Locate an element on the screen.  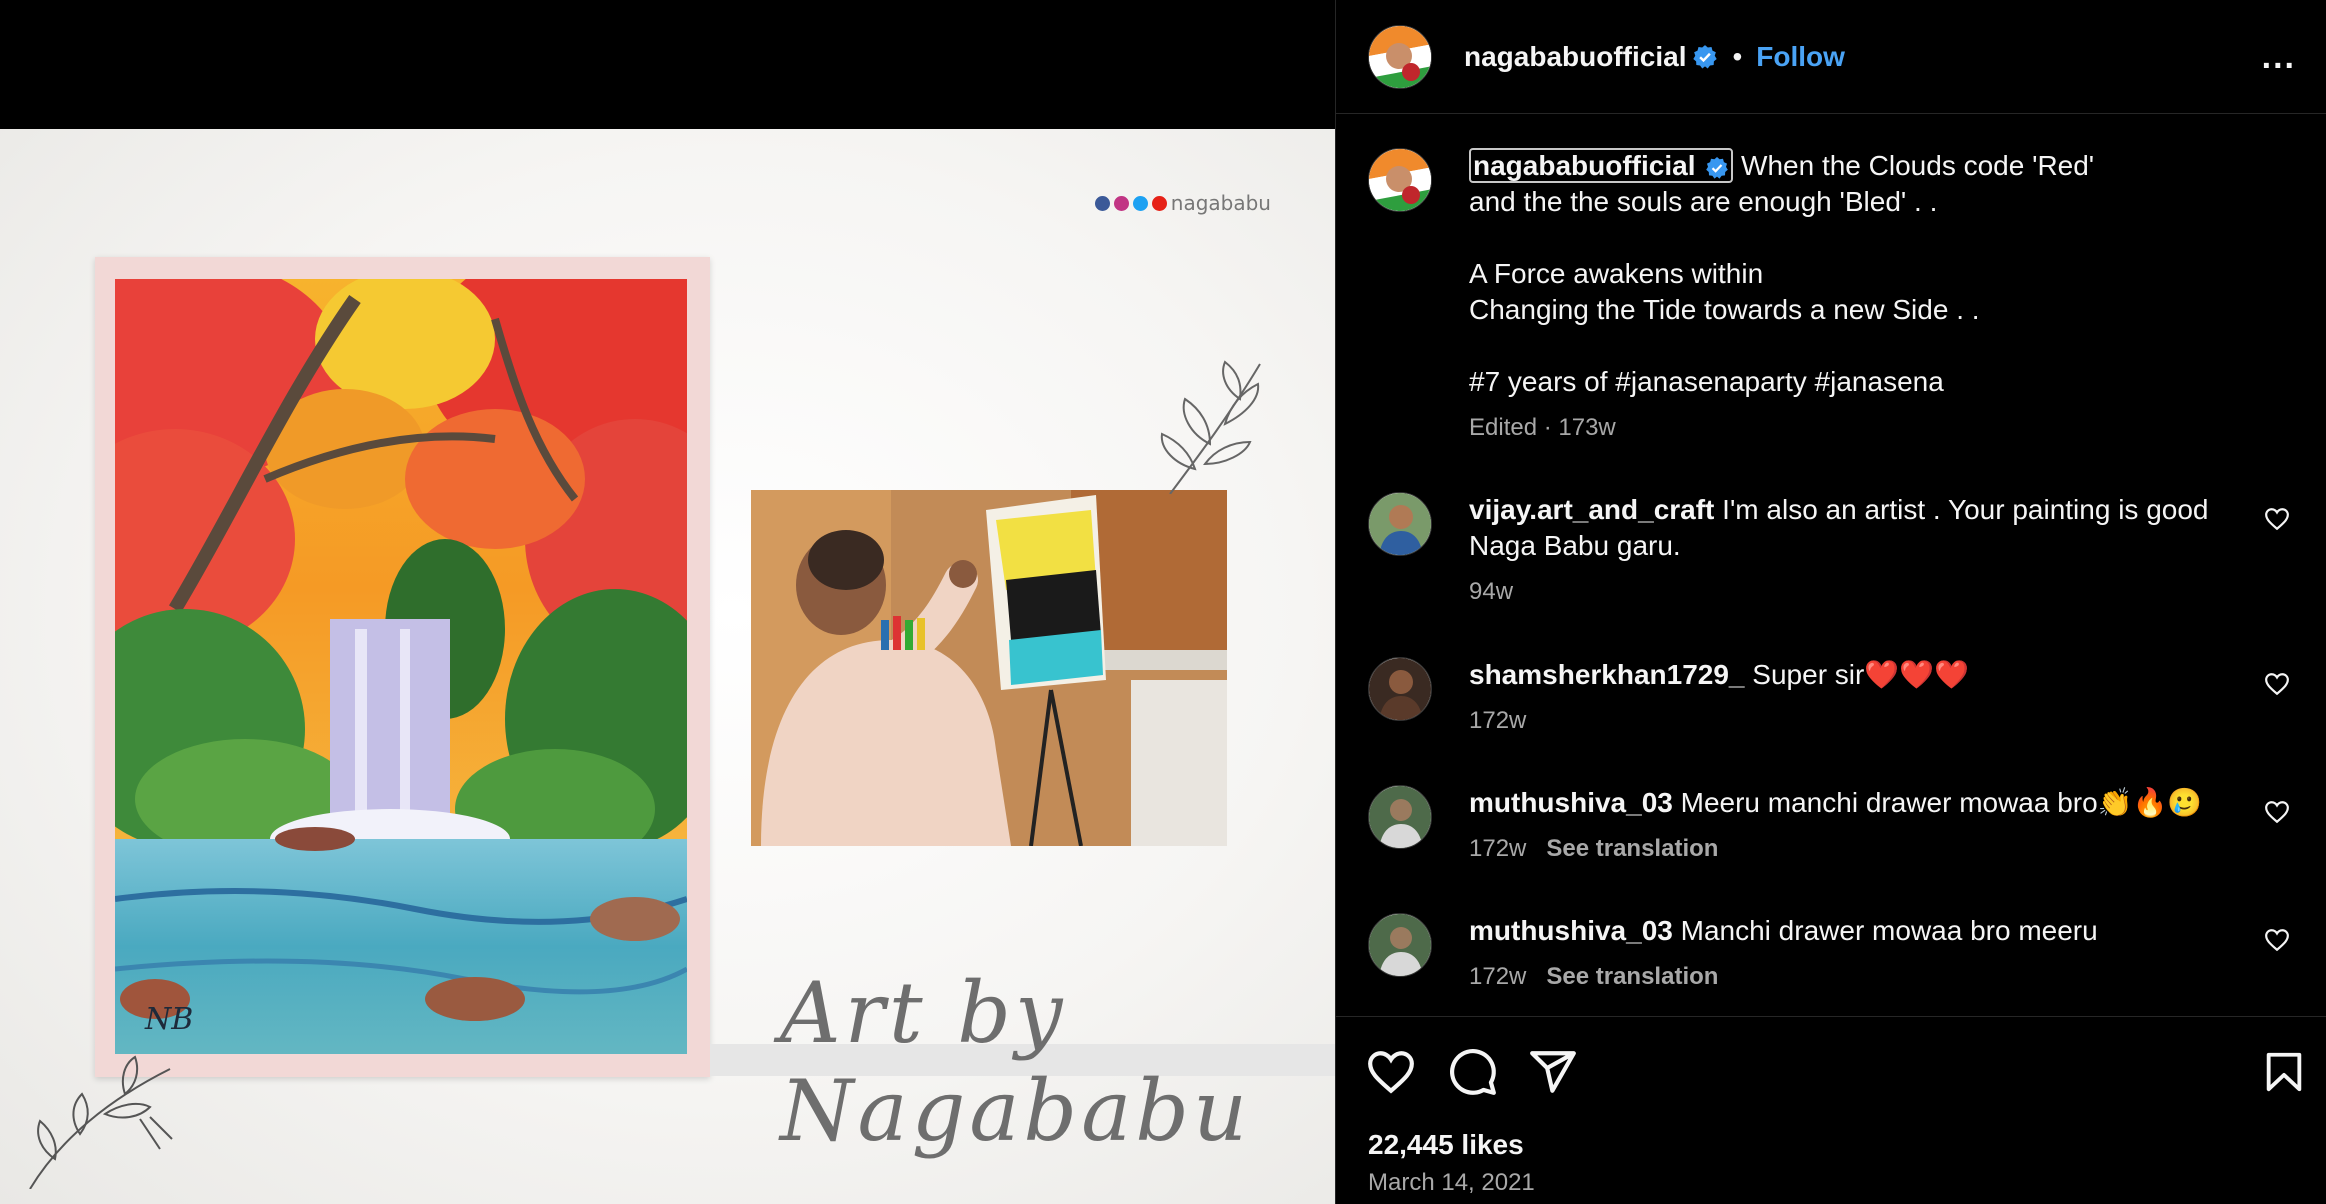
caption-line: When the Clouds code 'Red' is located at coordinates (1918, 165).